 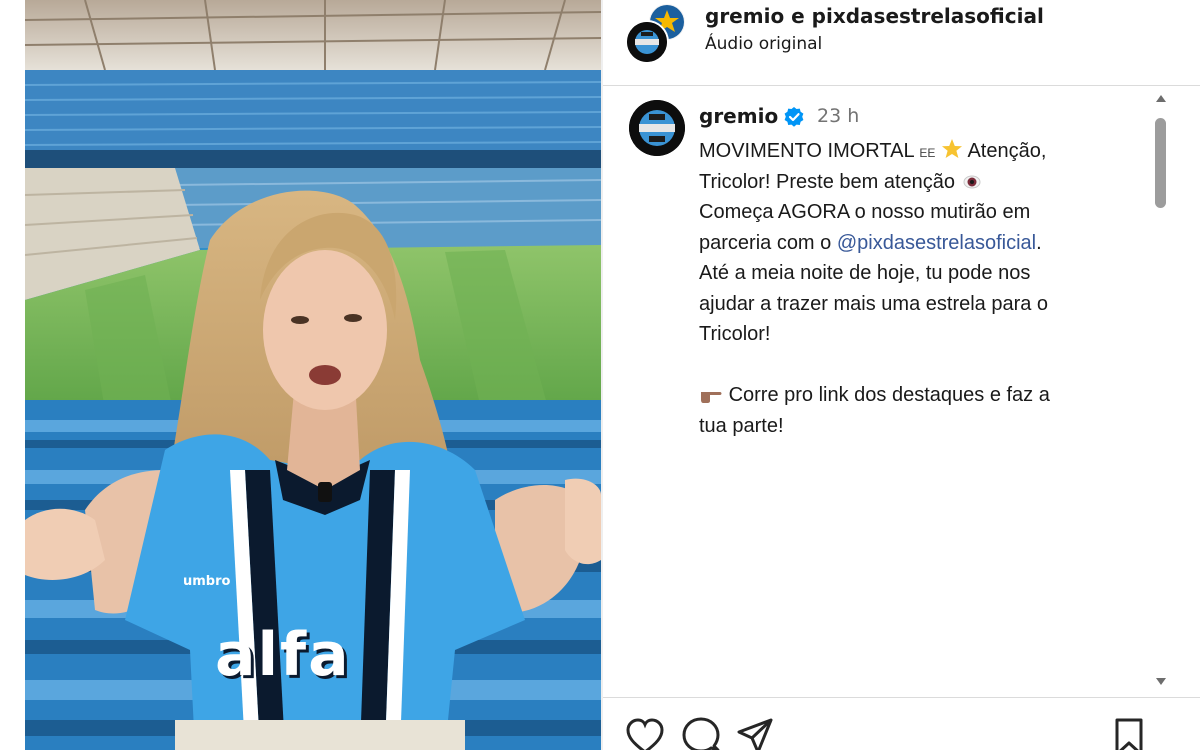 What do you see at coordinates (1129, 733) in the screenshot?
I see `bookmark-icon` at bounding box center [1129, 733].